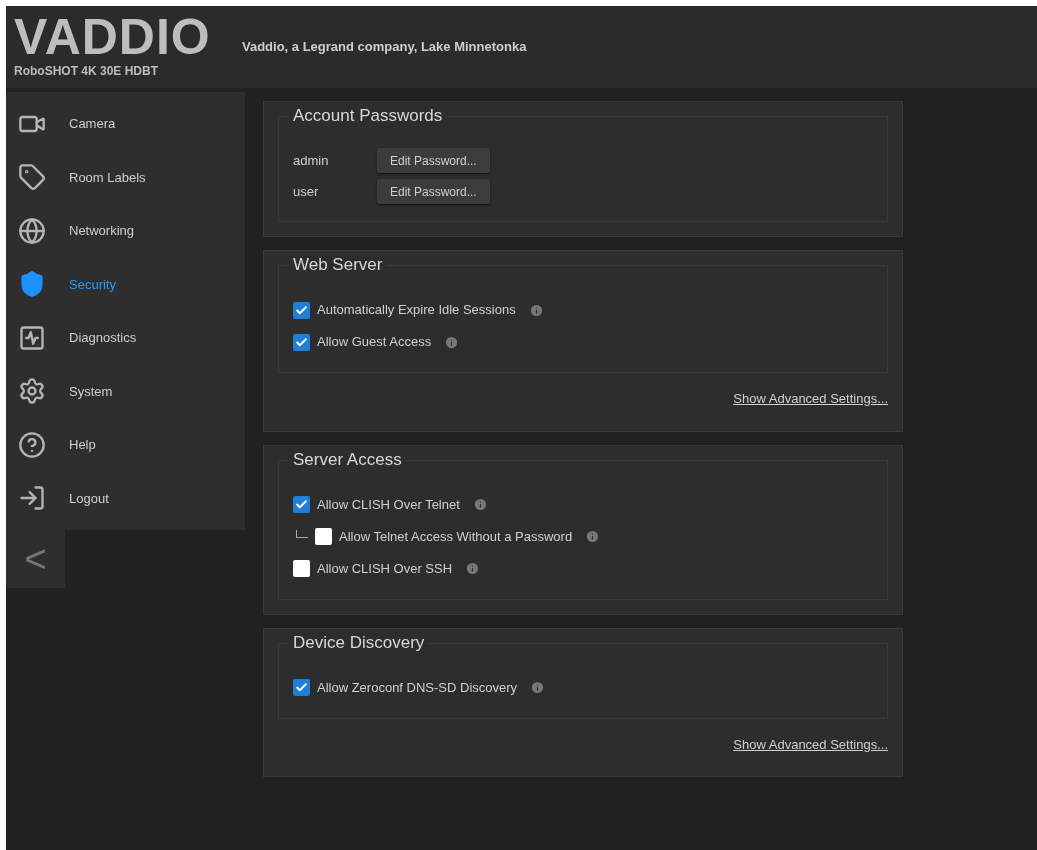 The image size is (1037, 850). Describe the element at coordinates (32, 177) in the screenshot. I see `tag-icon` at that location.